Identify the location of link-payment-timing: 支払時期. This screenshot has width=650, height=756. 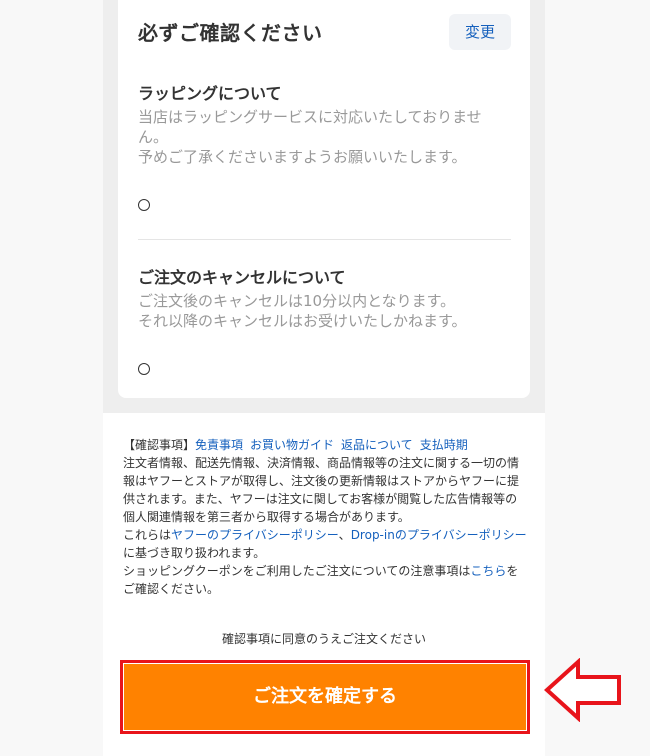
(444, 445).